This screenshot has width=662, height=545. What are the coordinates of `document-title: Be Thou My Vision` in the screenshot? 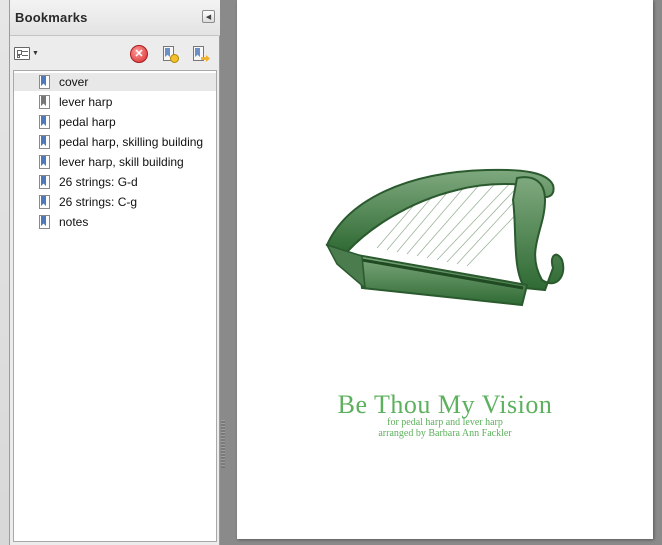 It's located at (445, 404).